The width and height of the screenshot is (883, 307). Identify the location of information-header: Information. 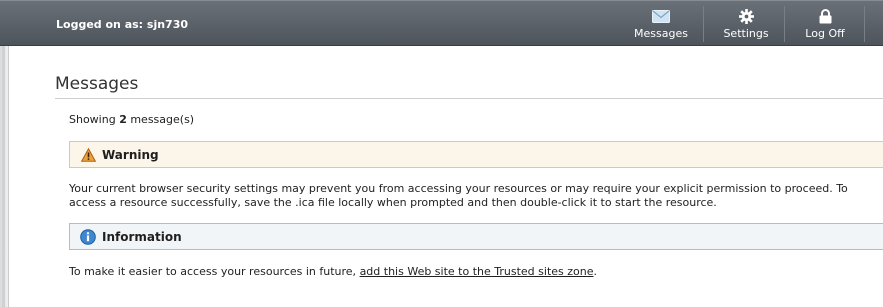
(476, 236).